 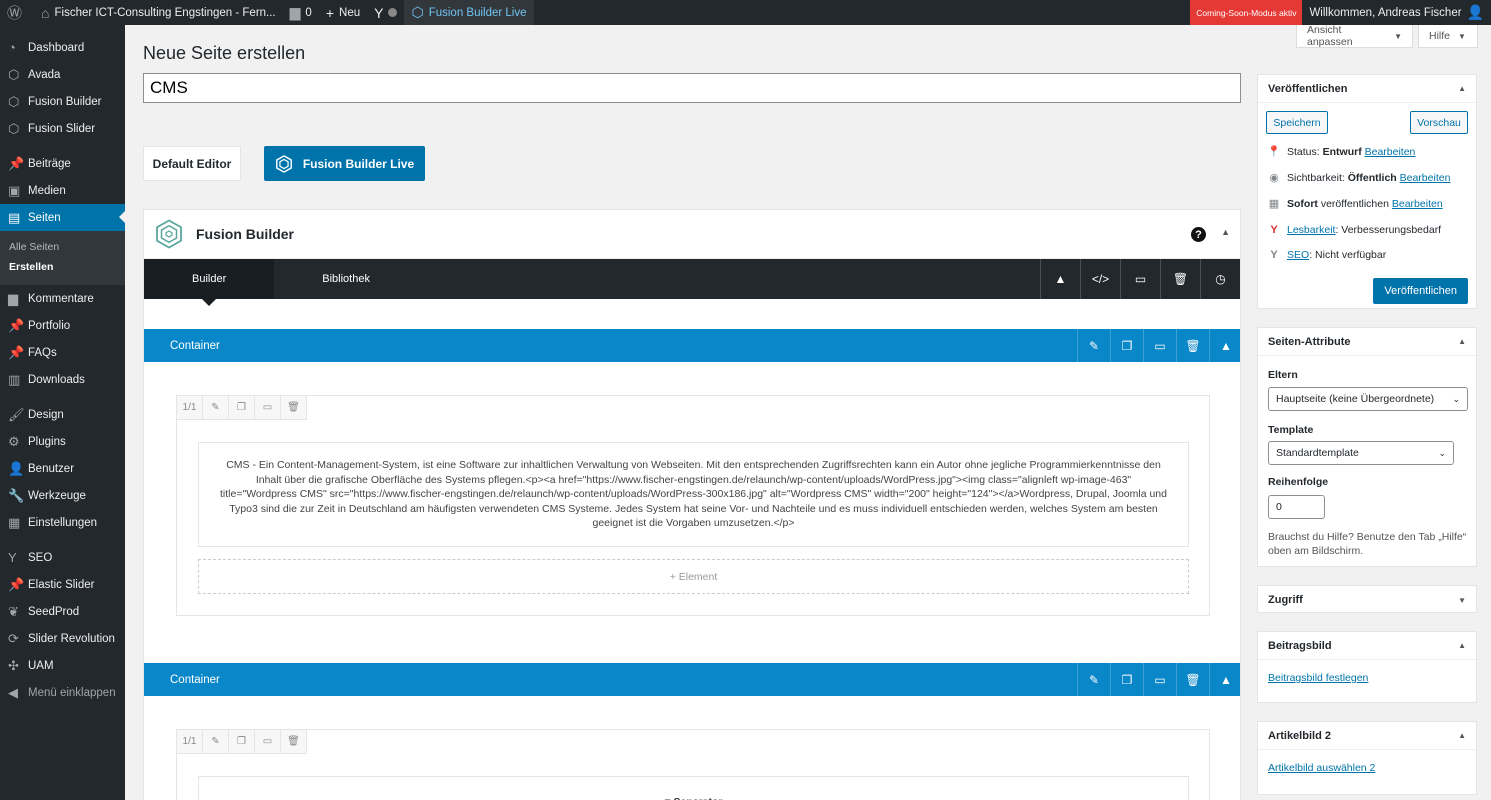 What do you see at coordinates (62, 611) in the screenshot?
I see `sidebar-item-seedprod: ❦ SeedProd` at bounding box center [62, 611].